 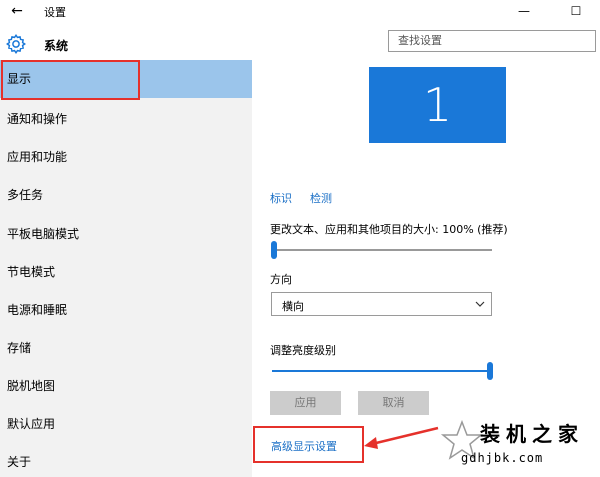 I want to click on detect-link: 检测, so click(x=321, y=198).